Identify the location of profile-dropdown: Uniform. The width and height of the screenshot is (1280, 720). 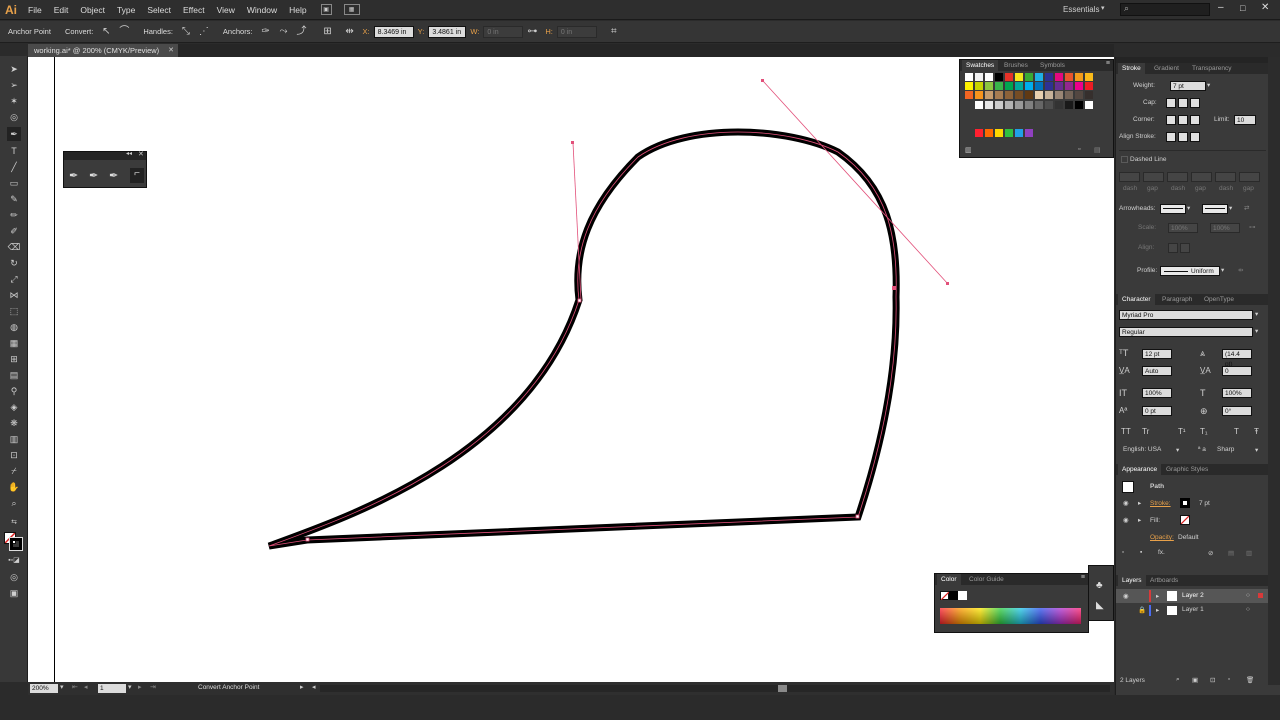
(1190, 271).